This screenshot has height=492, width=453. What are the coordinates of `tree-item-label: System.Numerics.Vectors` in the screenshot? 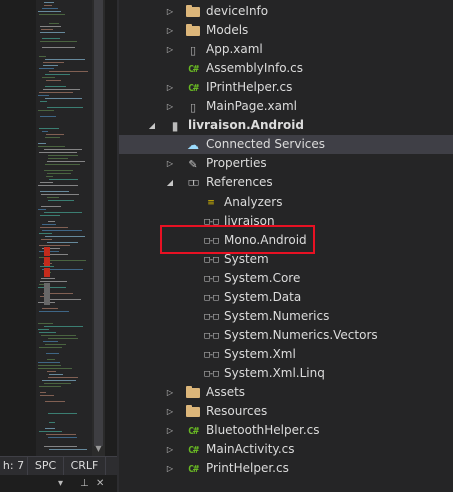 It's located at (301, 334).